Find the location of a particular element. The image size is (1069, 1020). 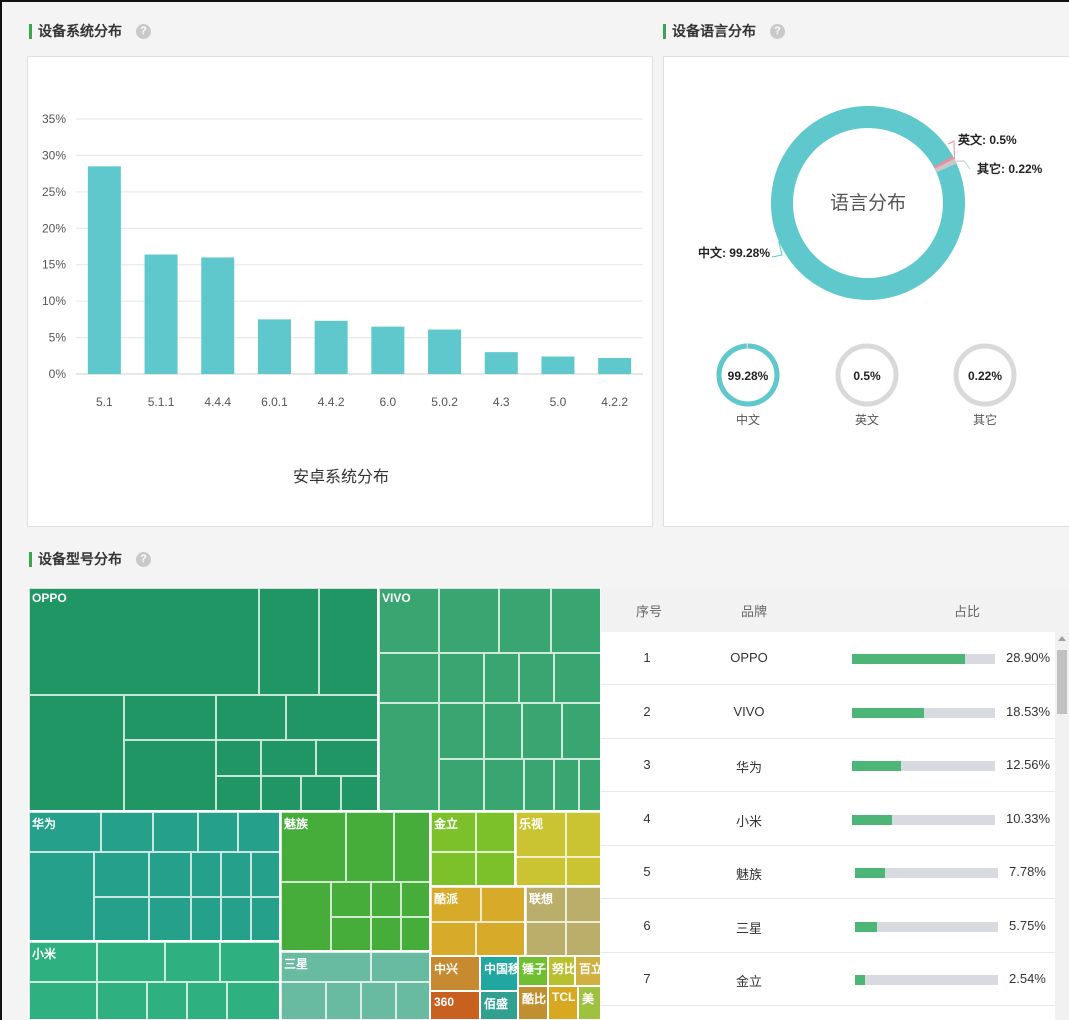

y-tick-label: 5% is located at coordinates (58, 338).